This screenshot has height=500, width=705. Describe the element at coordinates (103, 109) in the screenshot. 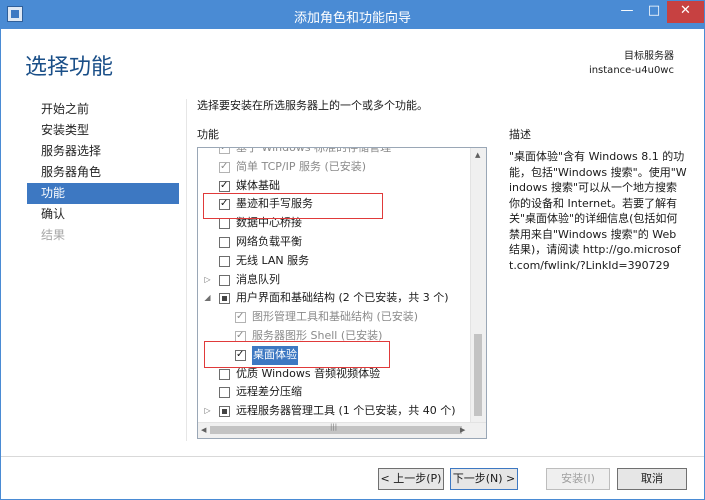

I see `nav-item: 开始之前` at that location.